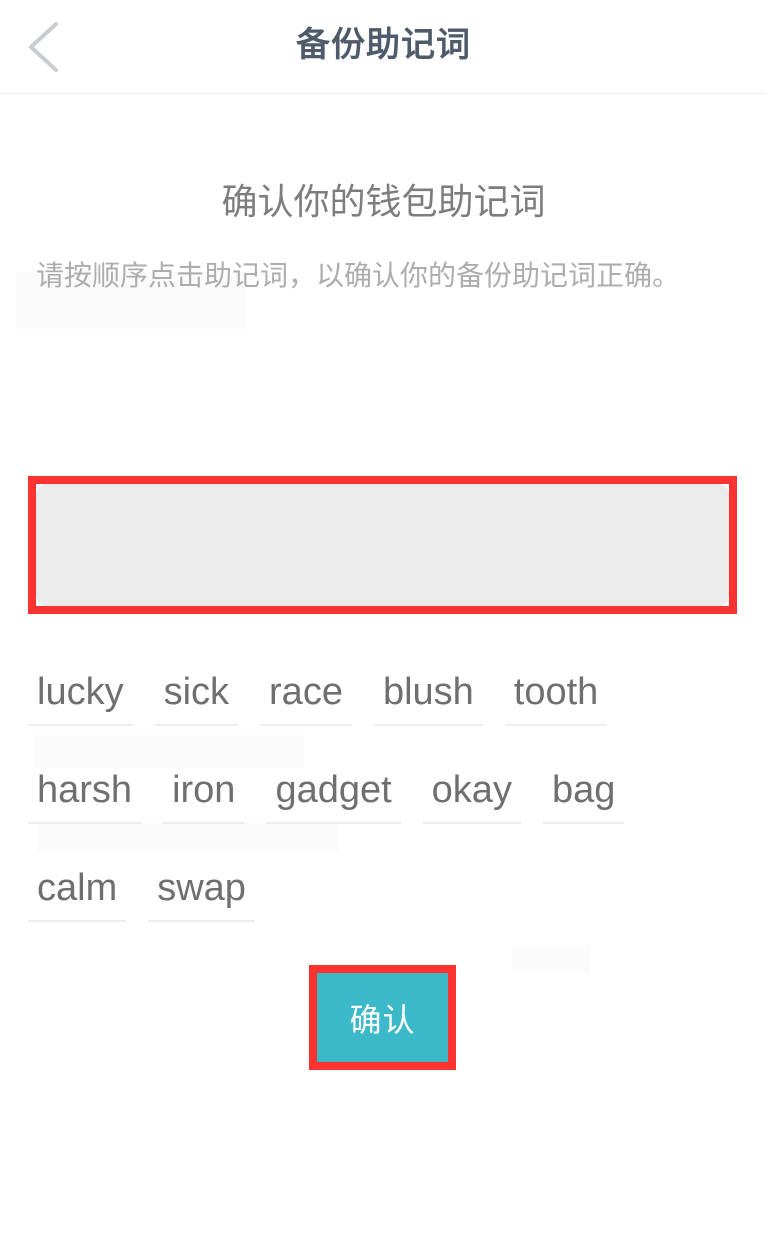  I want to click on word-chip: lucky, so click(80, 696).